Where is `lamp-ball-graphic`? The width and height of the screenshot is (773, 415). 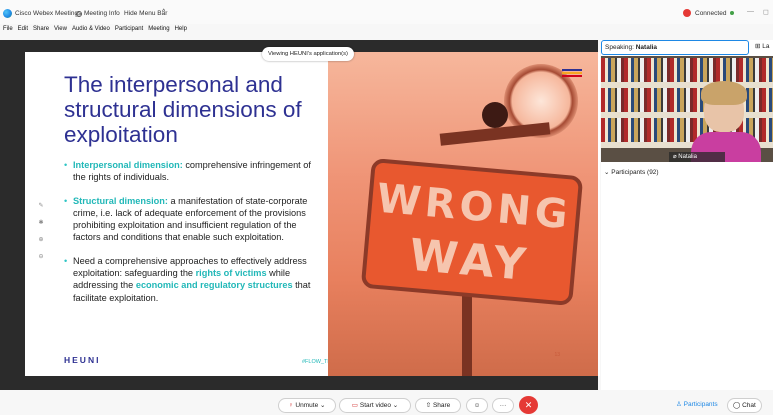 lamp-ball-graphic is located at coordinates (495, 115).